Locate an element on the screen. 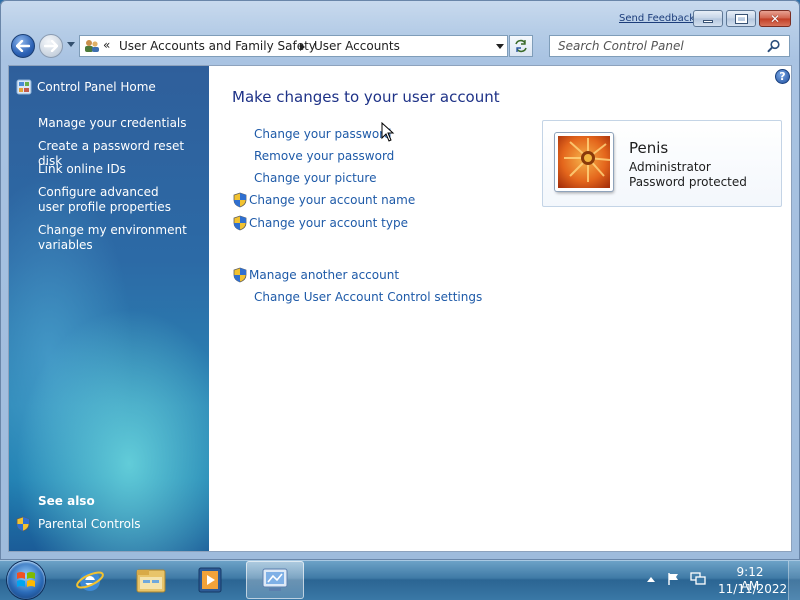 The image size is (800, 600). search-icon is located at coordinates (774, 46).